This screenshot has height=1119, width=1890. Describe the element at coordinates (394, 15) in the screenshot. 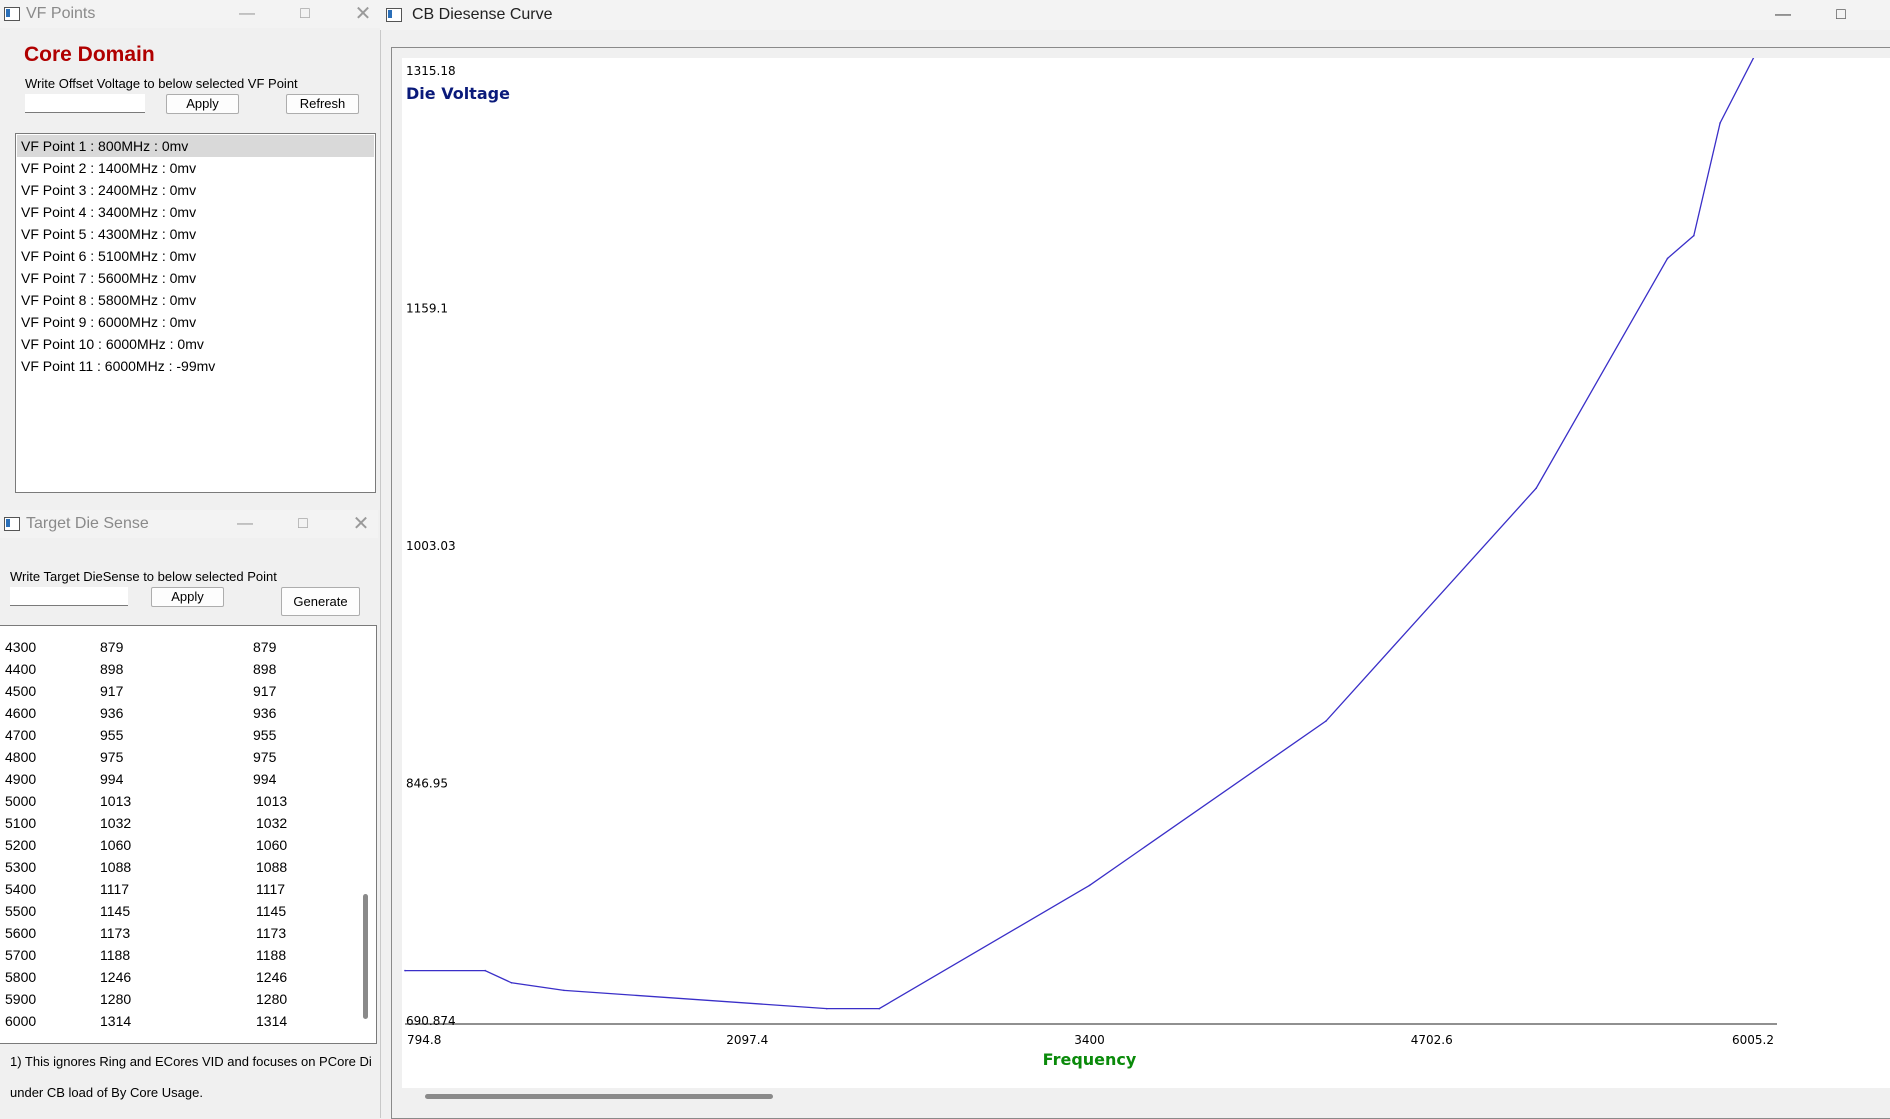

I see `app-icon` at that location.